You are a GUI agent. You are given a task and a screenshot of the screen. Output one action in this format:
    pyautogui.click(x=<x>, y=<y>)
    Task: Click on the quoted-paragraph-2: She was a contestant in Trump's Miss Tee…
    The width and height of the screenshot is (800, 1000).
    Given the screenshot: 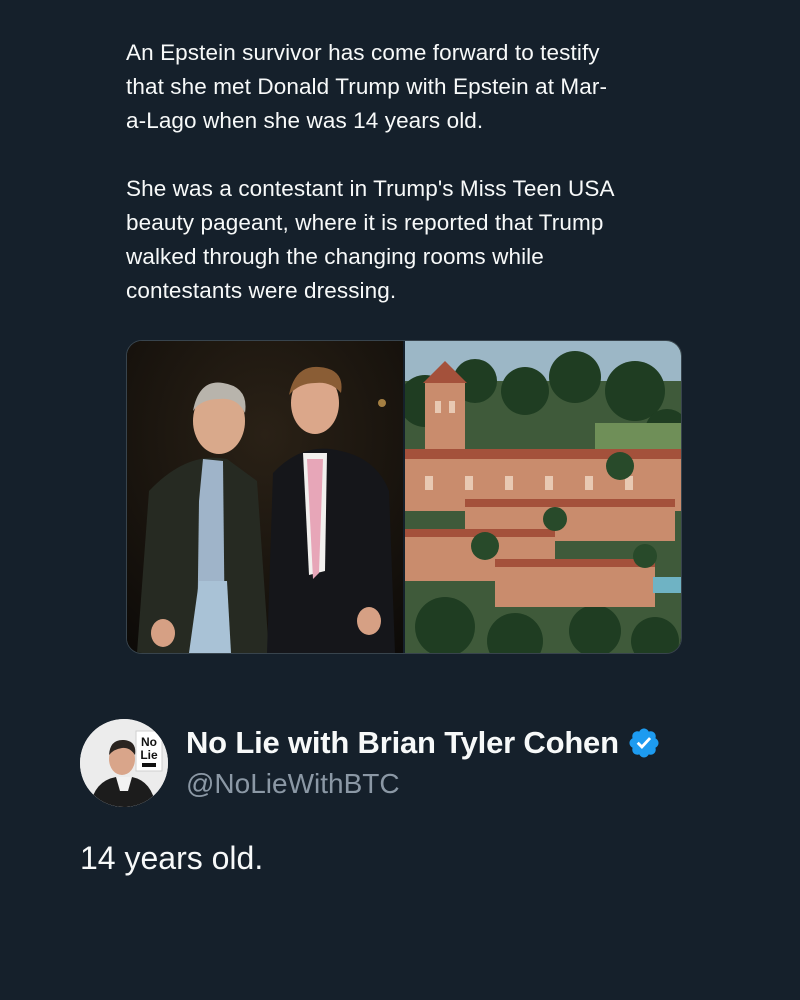 What is the action you would take?
    pyautogui.click(x=370, y=239)
    